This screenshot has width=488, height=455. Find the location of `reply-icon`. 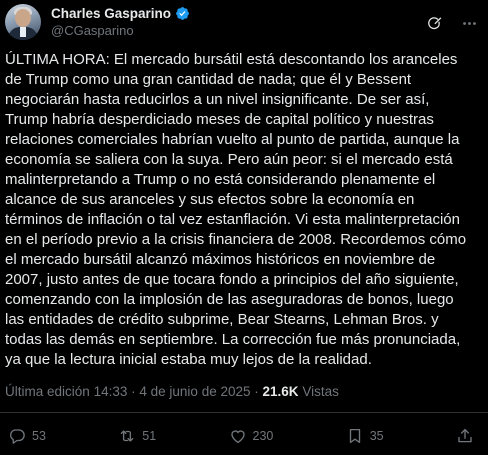

reply-icon is located at coordinates (17, 436).